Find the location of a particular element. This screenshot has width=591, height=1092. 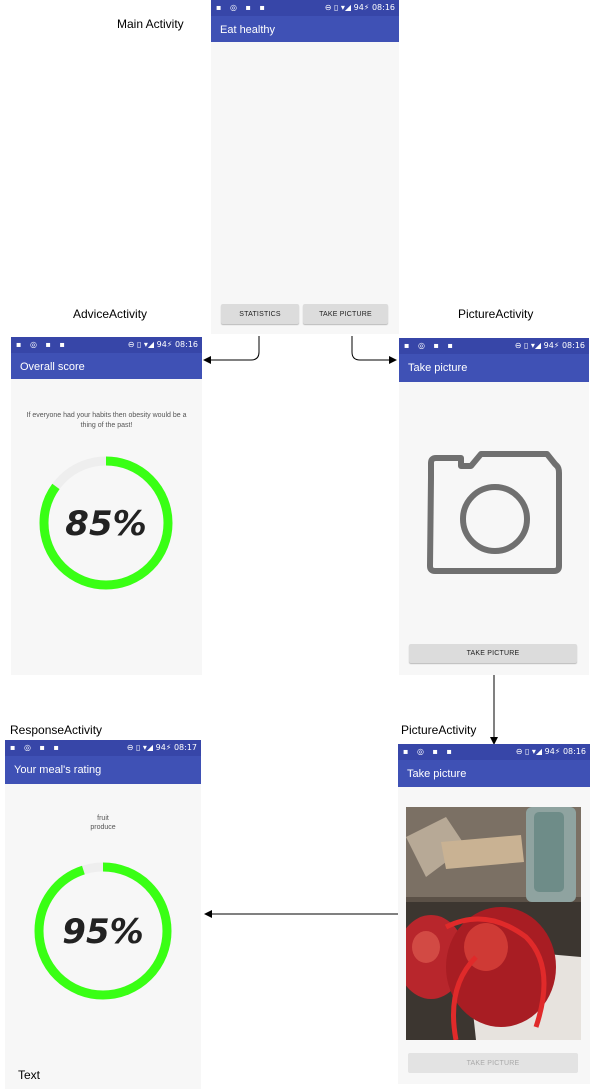

app-bar-title: Eat healthy is located at coordinates (248, 30).